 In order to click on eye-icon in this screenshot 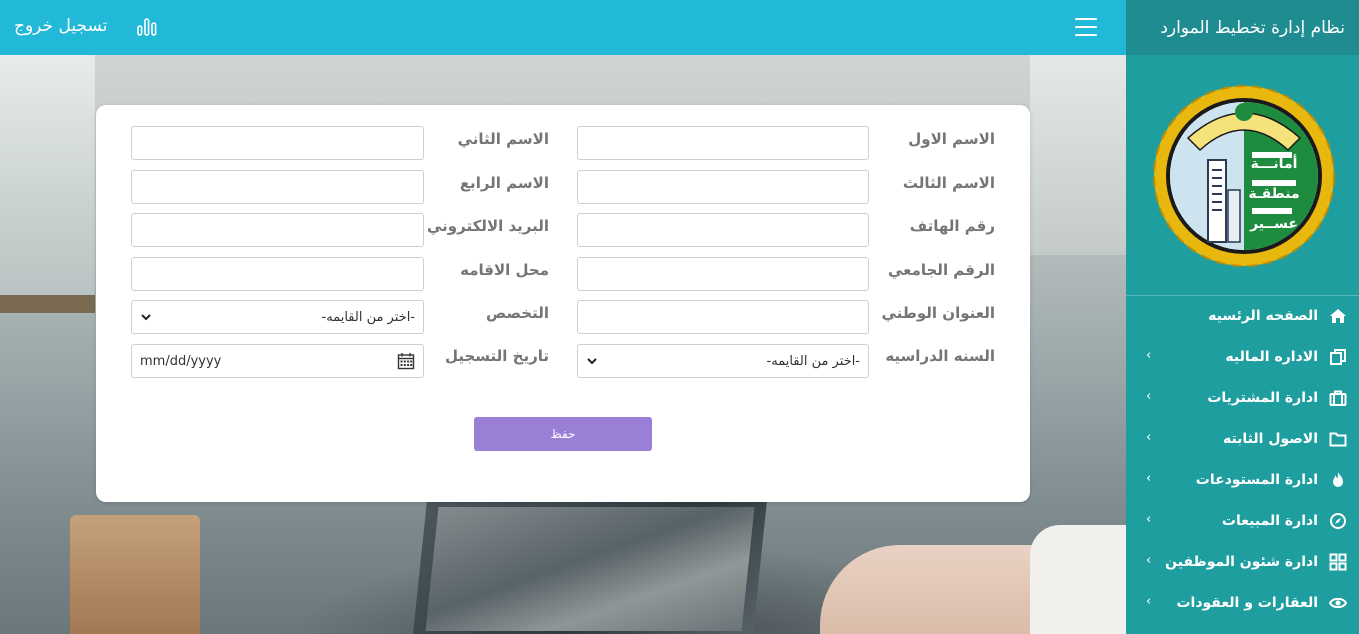, I will do `click(1338, 603)`.